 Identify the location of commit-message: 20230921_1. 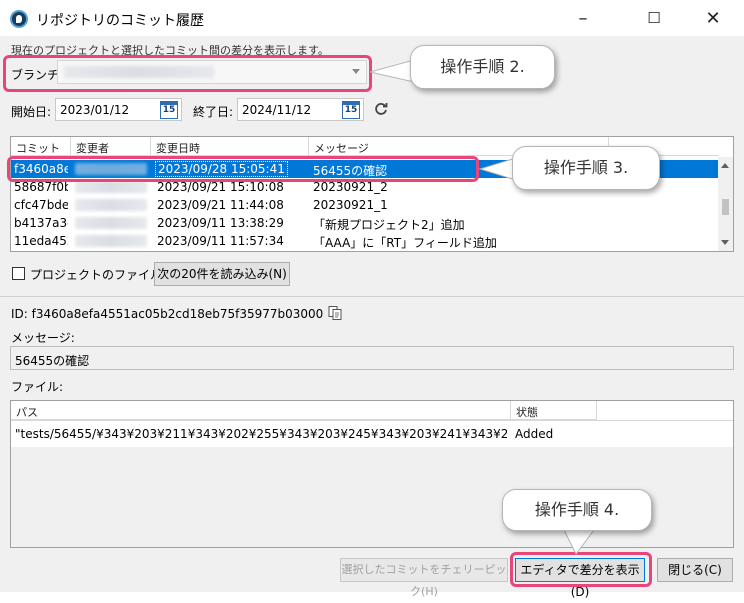
(350, 205).